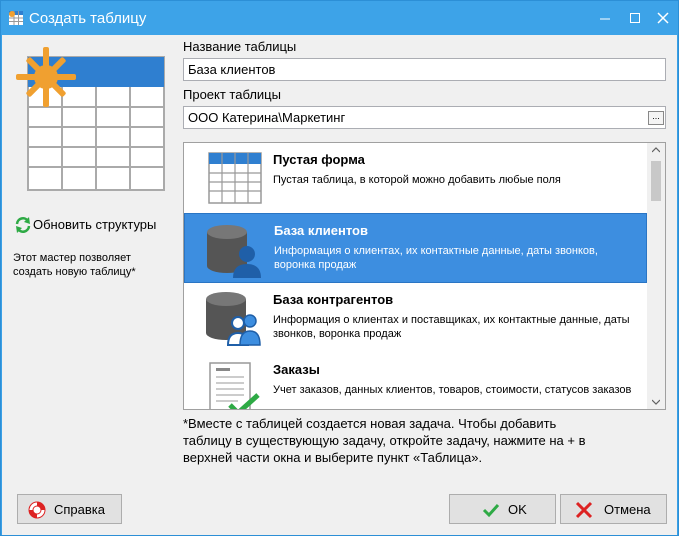  What do you see at coordinates (37, 510) in the screenshot?
I see `lifebuoy-icon` at bounding box center [37, 510].